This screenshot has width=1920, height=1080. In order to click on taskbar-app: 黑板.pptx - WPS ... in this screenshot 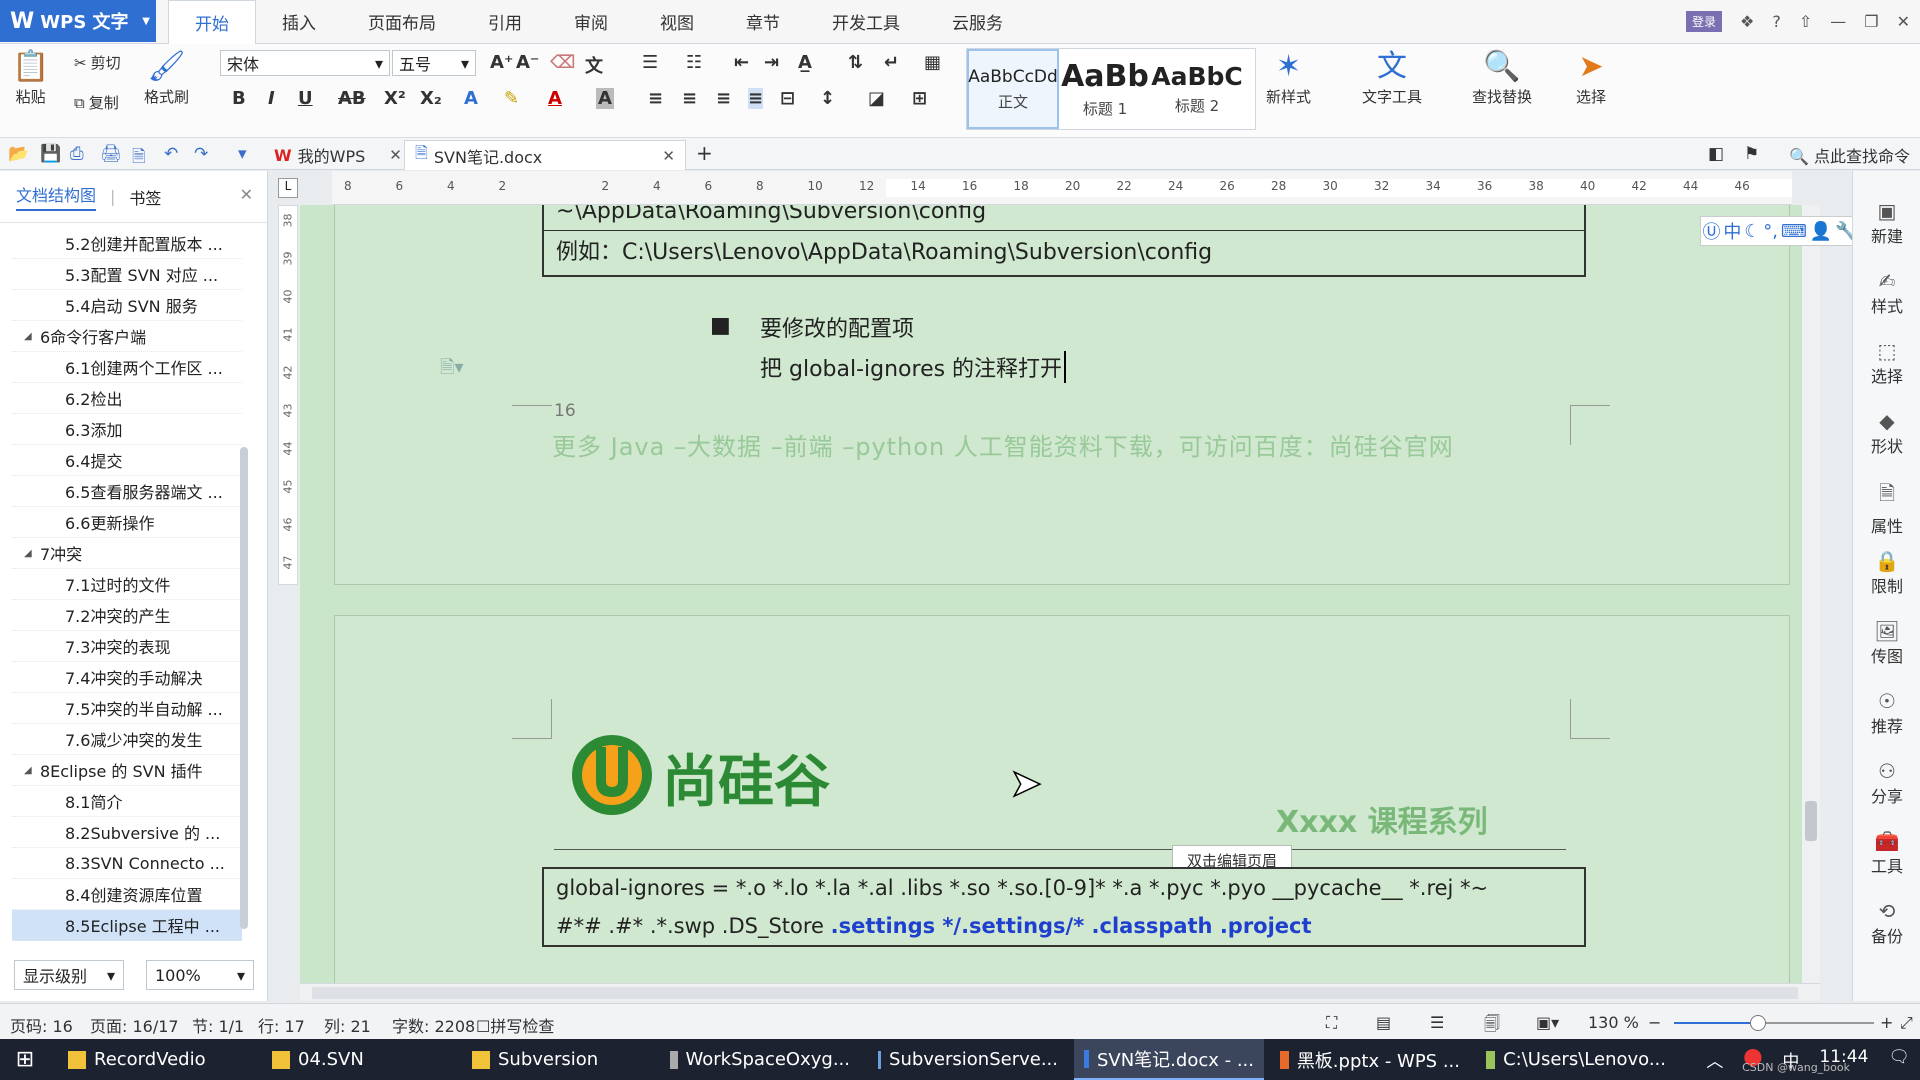, I will do `click(1370, 1059)`.